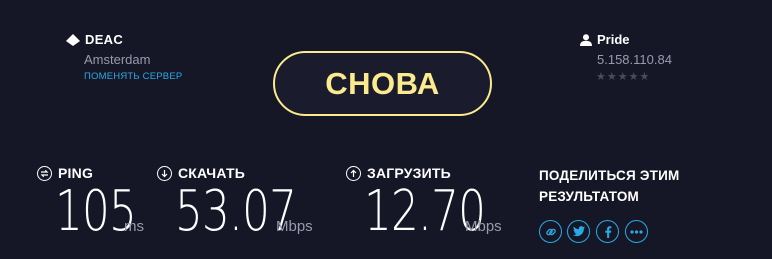  Describe the element at coordinates (589, 196) in the screenshot. I see `share-title-line2: РЕЗУЛЬТАТОМ` at that location.